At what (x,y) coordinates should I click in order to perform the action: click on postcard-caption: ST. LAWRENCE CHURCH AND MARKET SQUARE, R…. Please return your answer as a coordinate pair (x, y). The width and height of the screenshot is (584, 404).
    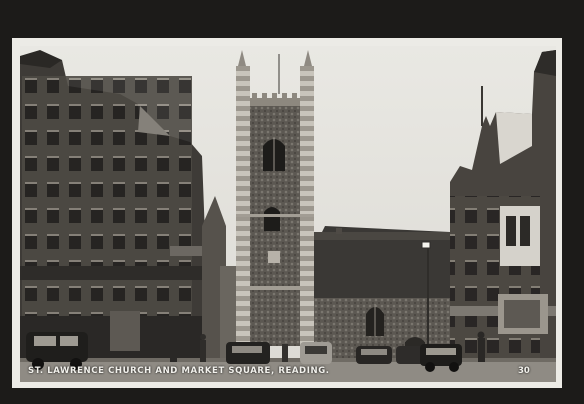
    Looking at the image, I should click on (179, 371).